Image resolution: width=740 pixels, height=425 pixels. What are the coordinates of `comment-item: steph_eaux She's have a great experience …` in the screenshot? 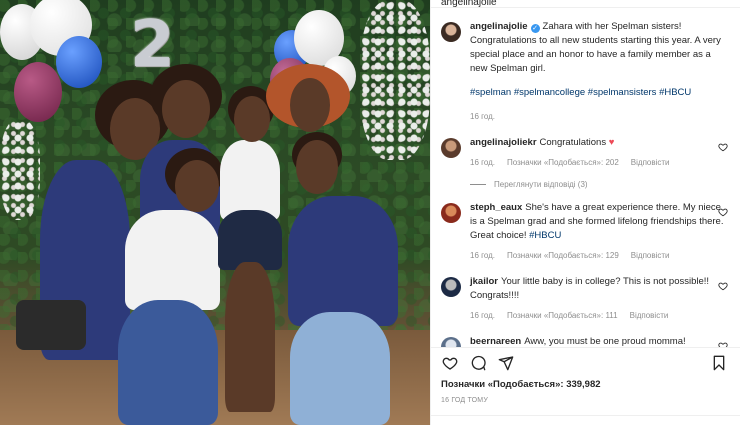 It's located at (584, 232).